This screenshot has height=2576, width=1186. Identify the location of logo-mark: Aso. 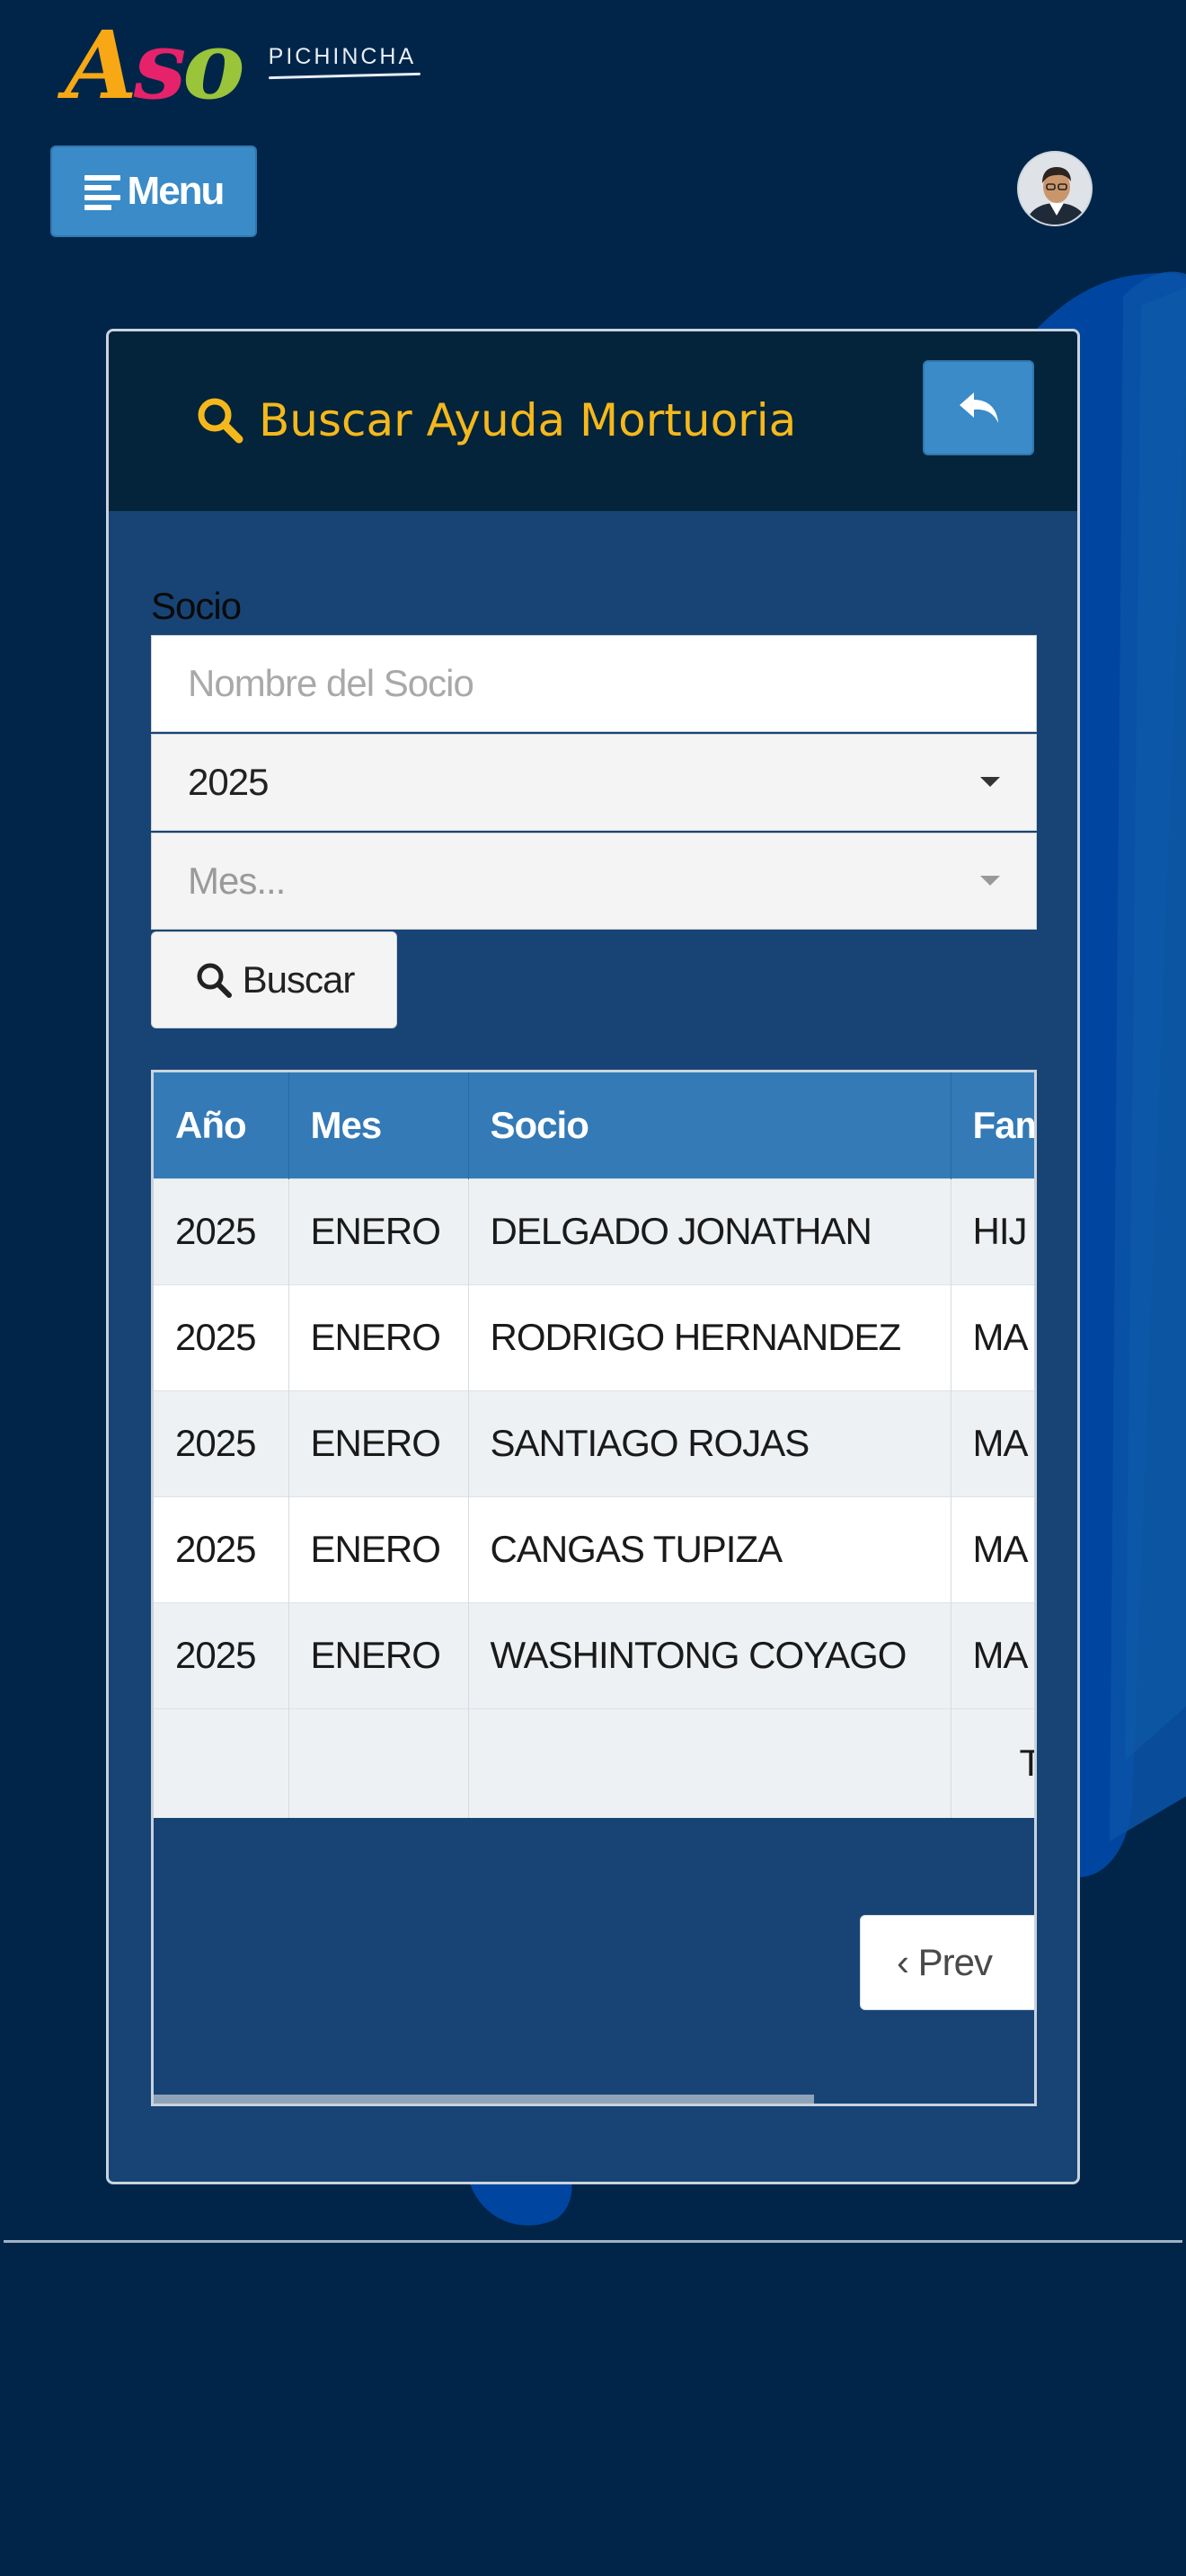
(155, 65).